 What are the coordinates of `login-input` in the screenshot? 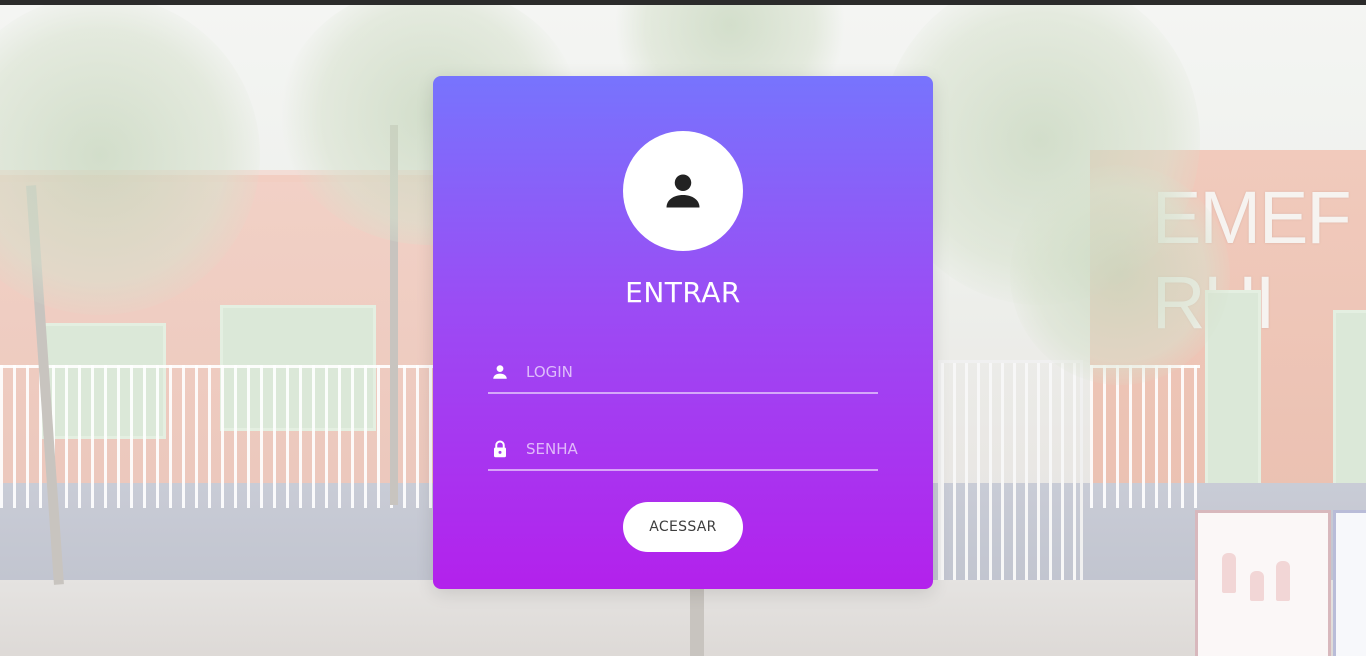 It's located at (696, 372).